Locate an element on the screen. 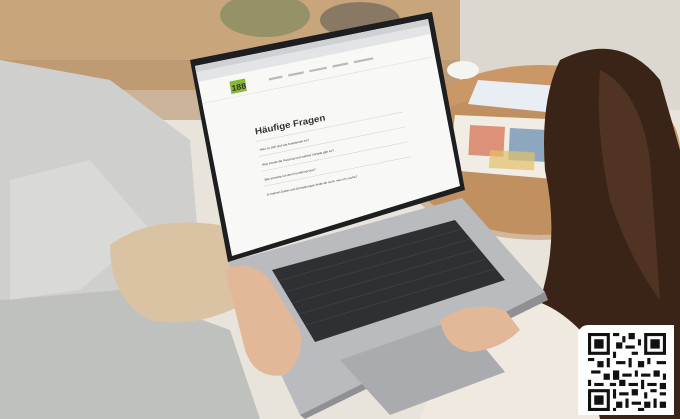  qr-code-icon is located at coordinates (627, 372).